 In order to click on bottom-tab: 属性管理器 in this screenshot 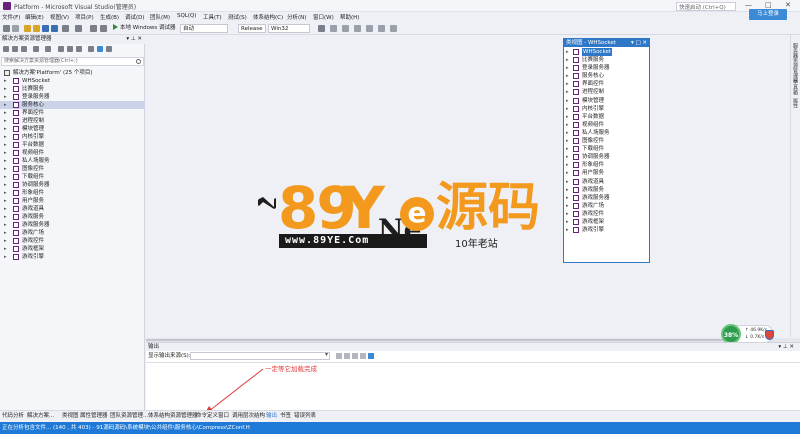, I will do `click(94, 416)`.